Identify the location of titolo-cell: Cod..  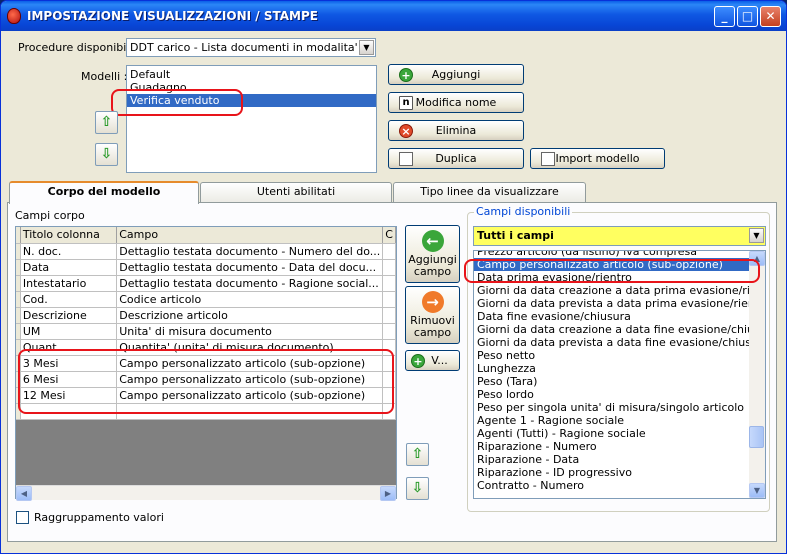
(69, 299).